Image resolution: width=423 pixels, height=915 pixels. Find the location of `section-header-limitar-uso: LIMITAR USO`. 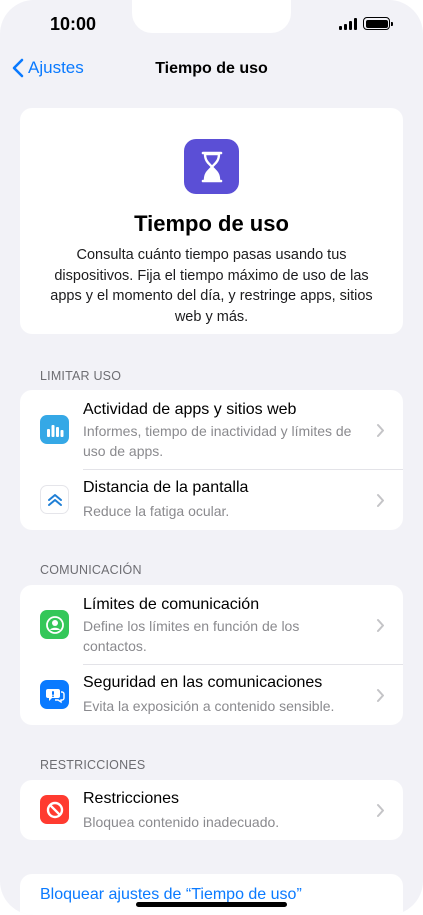

section-header-limitar-uso: LIMITAR USO is located at coordinates (81, 376).